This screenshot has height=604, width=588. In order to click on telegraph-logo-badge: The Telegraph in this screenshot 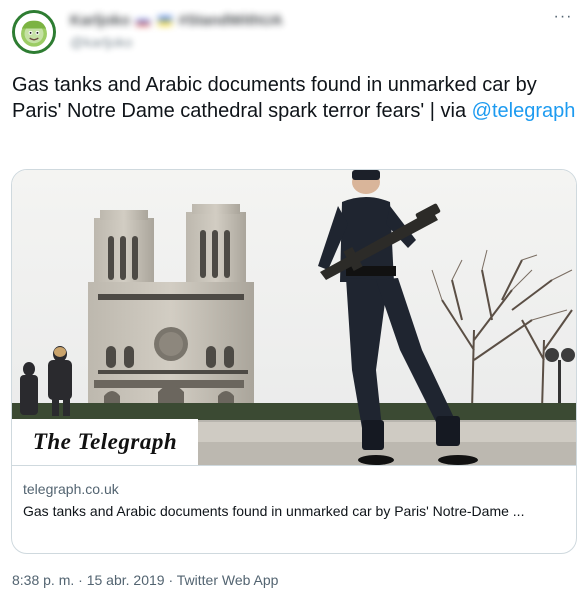, I will do `click(105, 442)`.